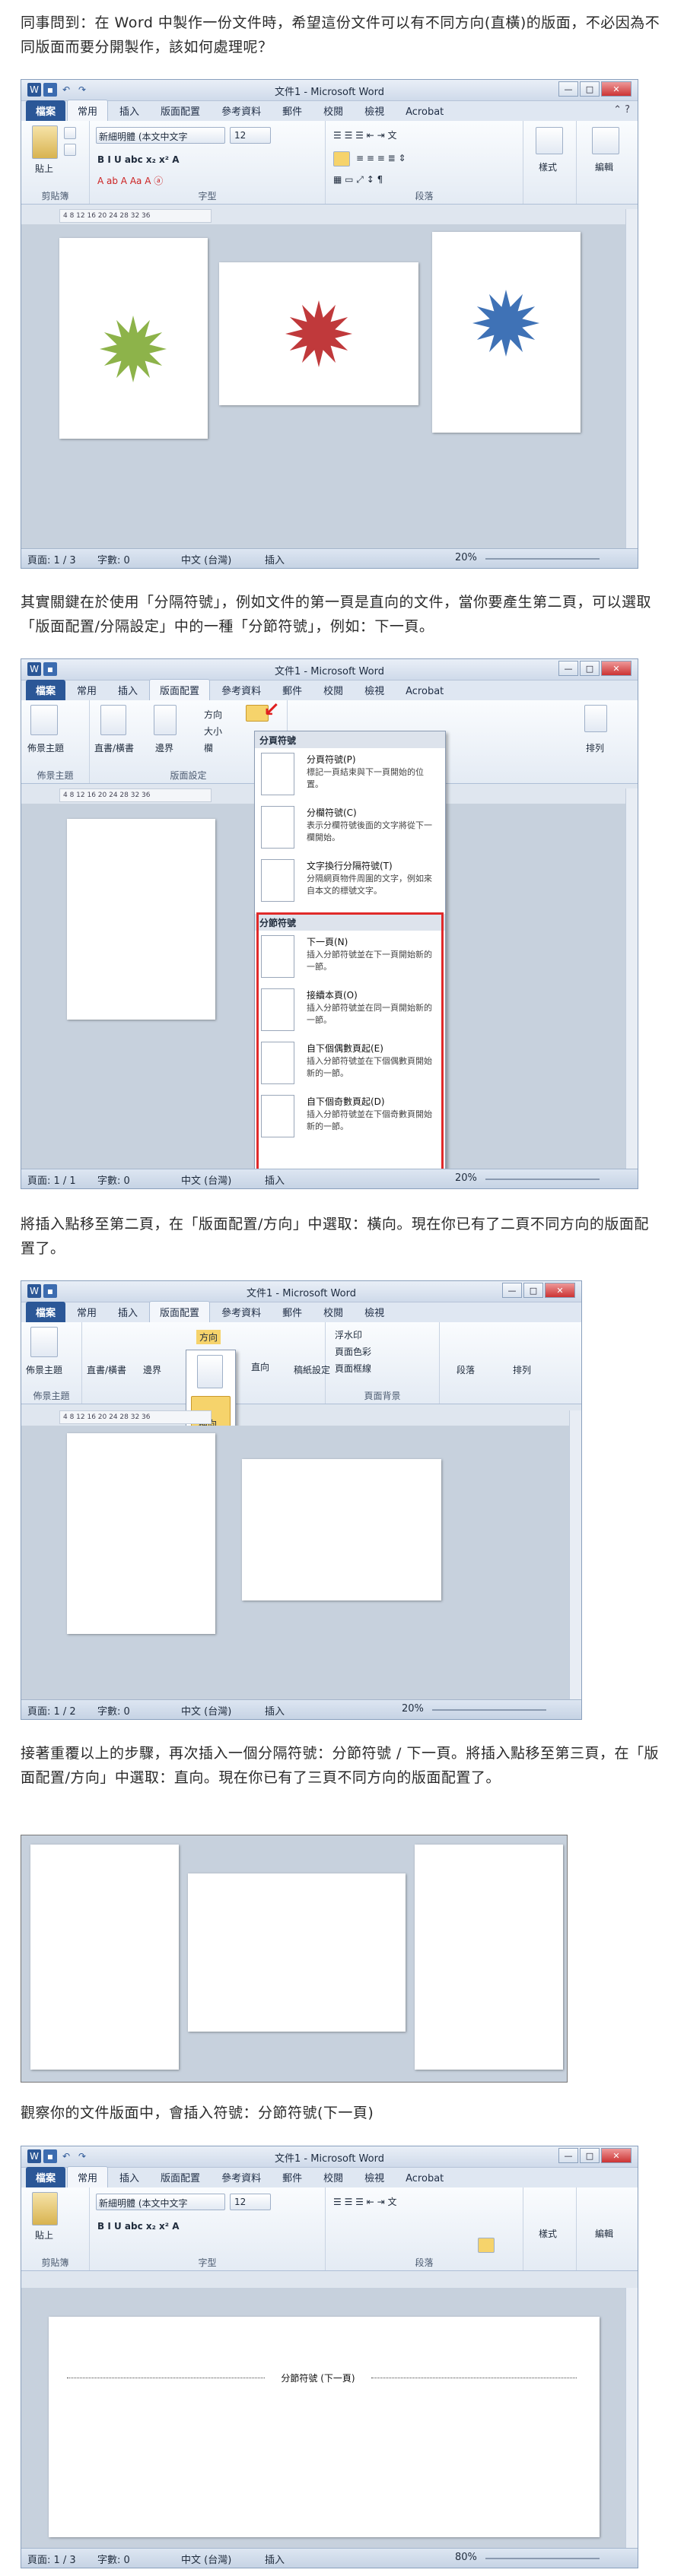  Describe the element at coordinates (260, 1367) in the screenshot. I see `portrait-label: 直向` at that location.